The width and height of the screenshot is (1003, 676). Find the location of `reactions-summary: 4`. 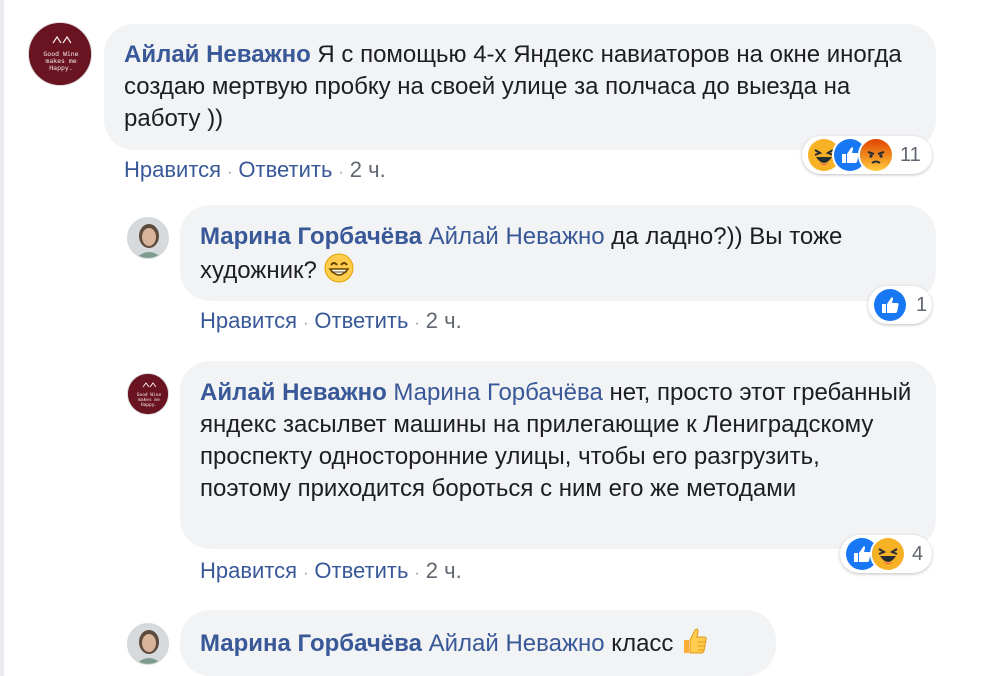

reactions-summary: 4 is located at coordinates (886, 554).